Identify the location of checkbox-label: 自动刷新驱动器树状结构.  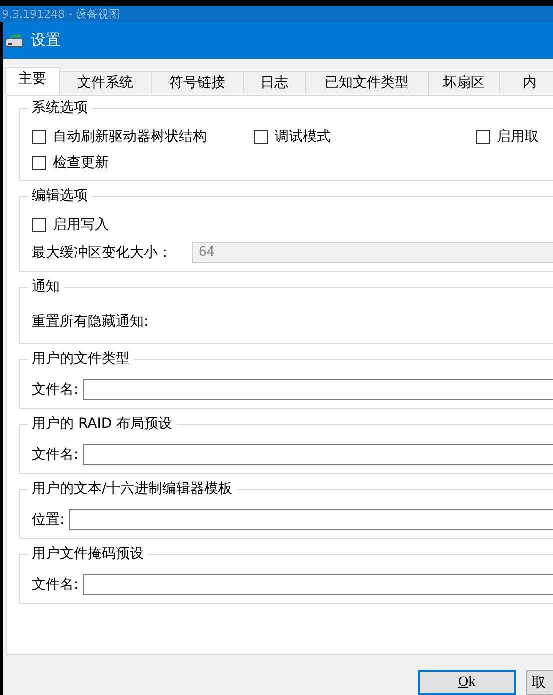
(130, 137).